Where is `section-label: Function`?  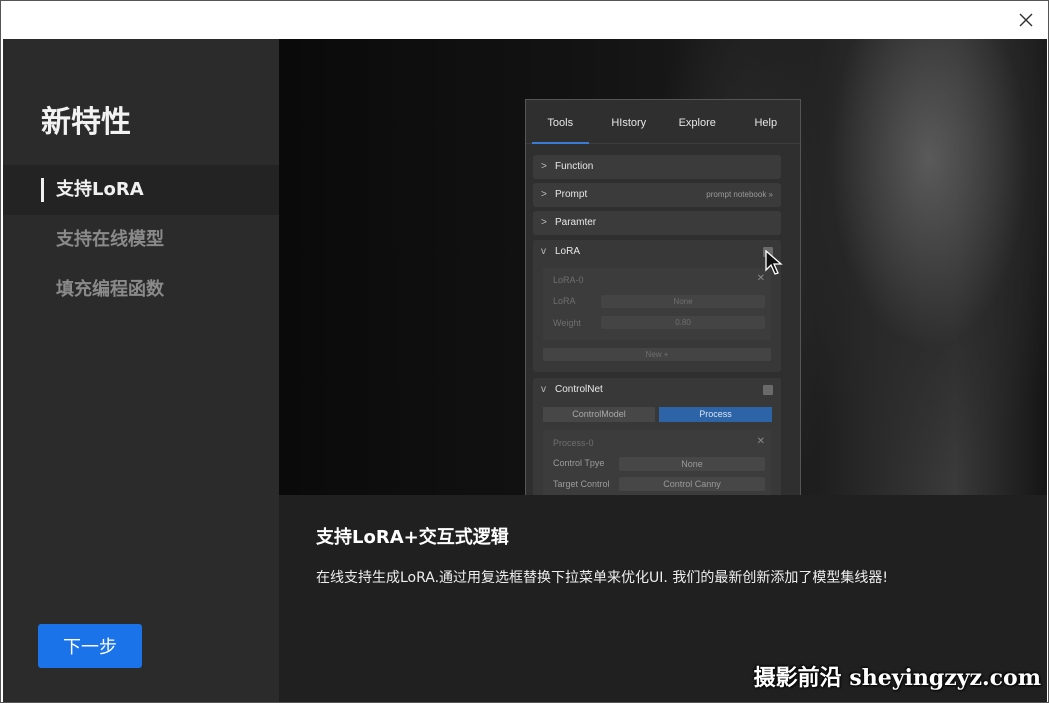
section-label: Function is located at coordinates (574, 166).